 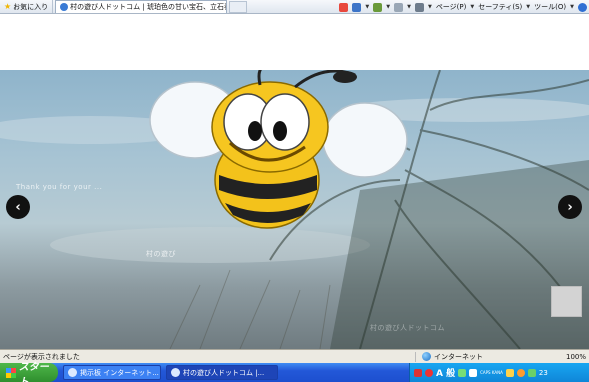 What do you see at coordinates (294, 356) in the screenshot?
I see `status-bar: ページが表示されました インターネット 100%` at bounding box center [294, 356].